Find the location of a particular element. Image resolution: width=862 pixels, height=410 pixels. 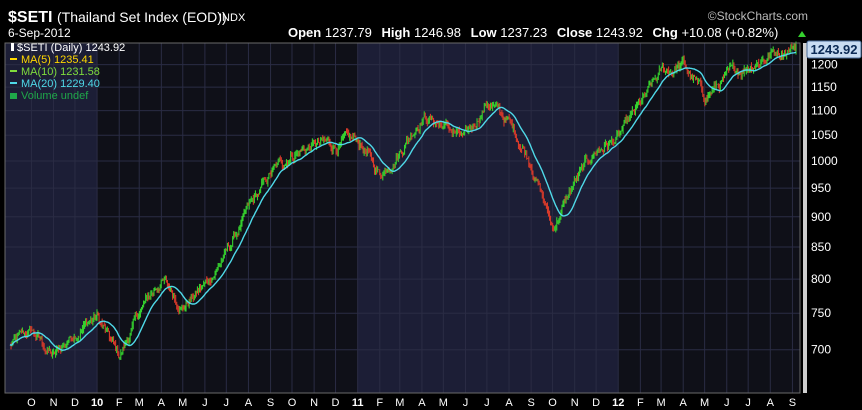

y-tick-label: 950 is located at coordinates (821, 188).